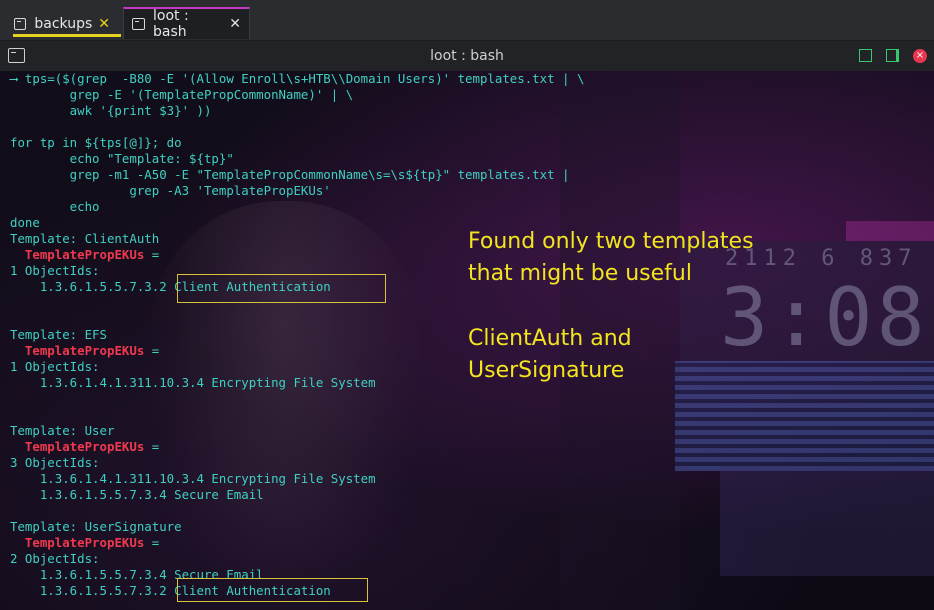 This screenshot has height=610, width=934. What do you see at coordinates (182, 94) in the screenshot?
I see `terminal-line: grep -E '(TemplatePropCommonName)' | \` at bounding box center [182, 94].